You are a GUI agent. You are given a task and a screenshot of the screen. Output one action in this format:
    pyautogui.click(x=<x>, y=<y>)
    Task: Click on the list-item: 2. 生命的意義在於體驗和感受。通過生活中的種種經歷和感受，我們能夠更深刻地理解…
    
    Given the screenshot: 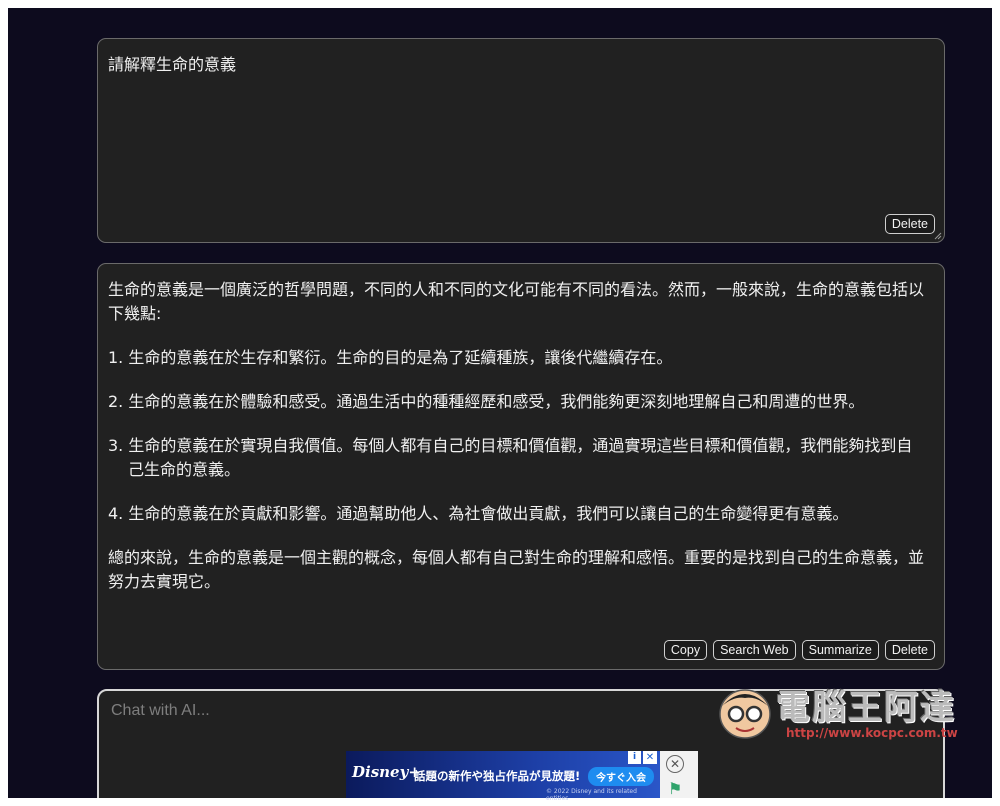 What is the action you would take?
    pyautogui.click(x=486, y=401)
    